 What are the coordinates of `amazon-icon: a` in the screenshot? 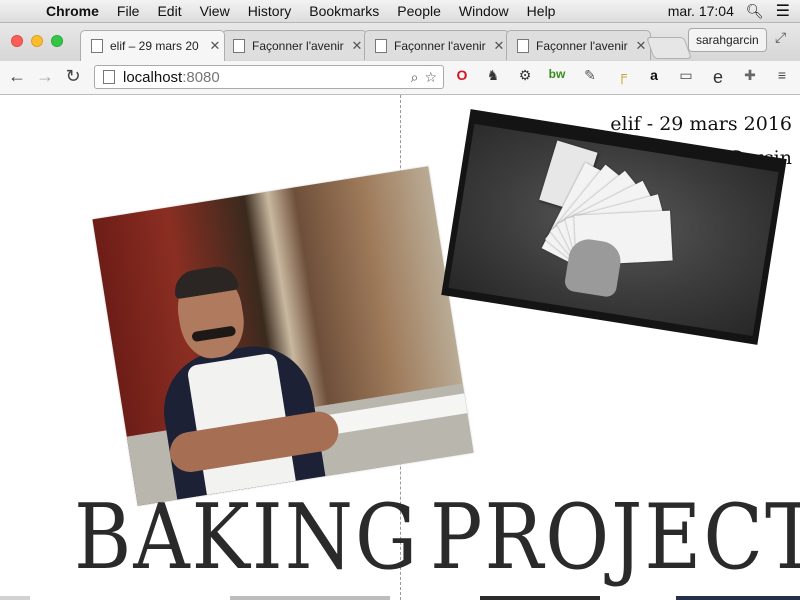 It's located at (654, 75).